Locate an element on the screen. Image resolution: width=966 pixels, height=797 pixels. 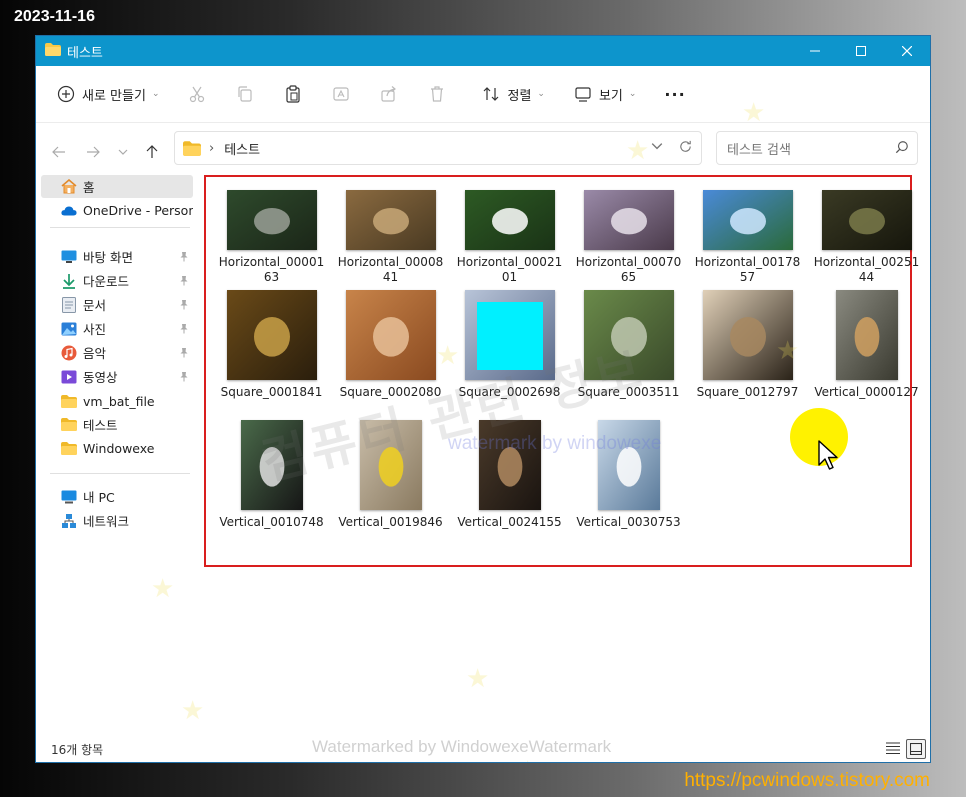
sidebar-item: 홈 is located at coordinates (117, 186).